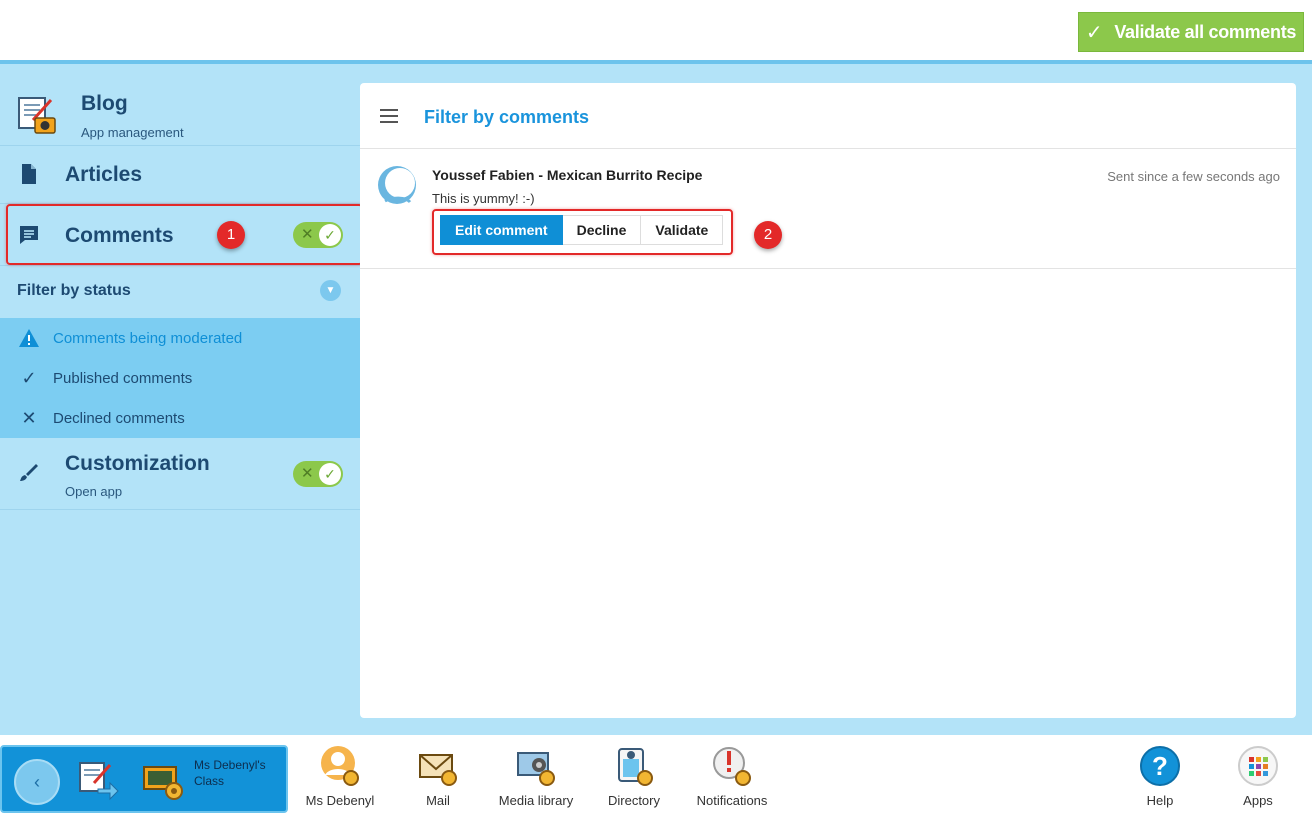  I want to click on filter-item-published: ✓ Published comments, so click(180, 378).